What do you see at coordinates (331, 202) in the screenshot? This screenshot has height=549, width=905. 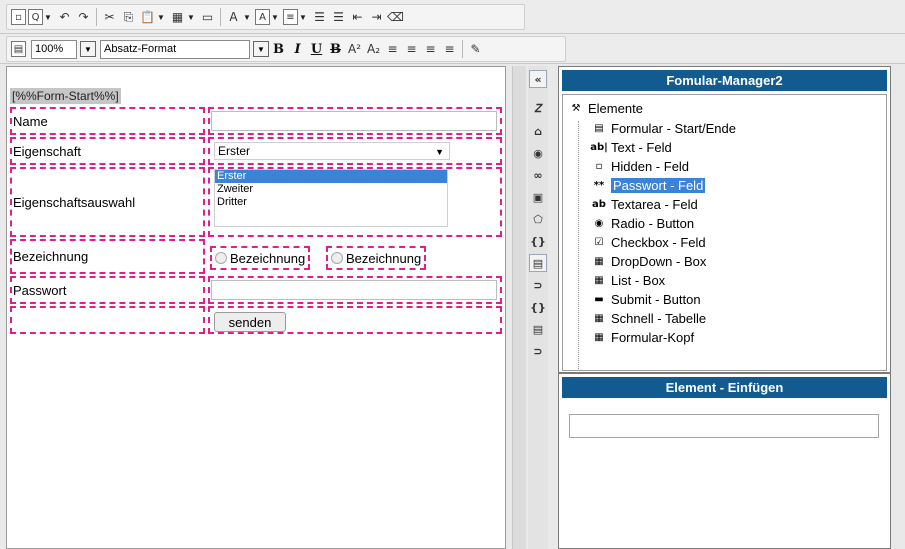 I see `list-option: Dritter` at bounding box center [331, 202].